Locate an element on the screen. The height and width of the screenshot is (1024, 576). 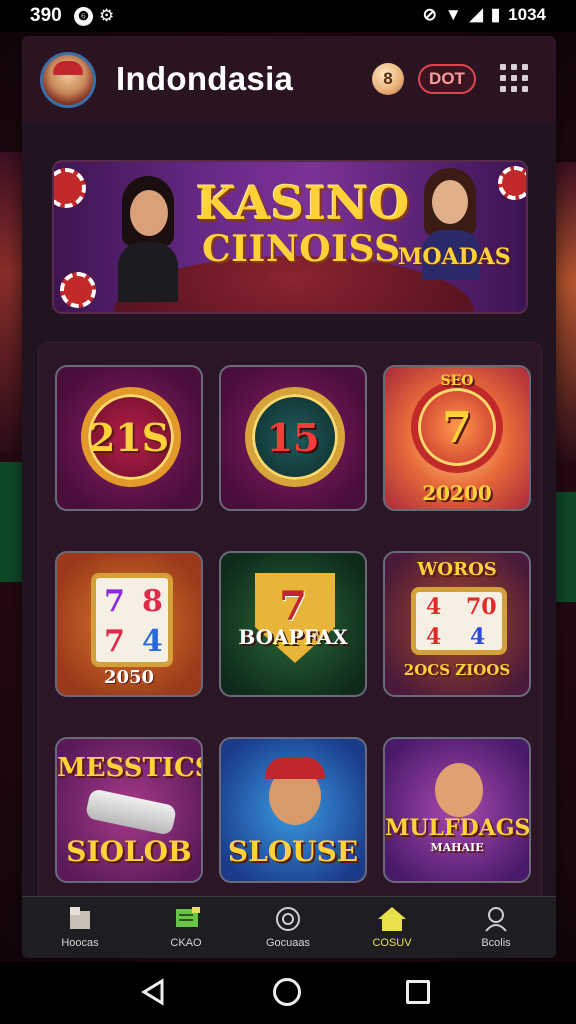
home-button is located at coordinates (287, 992).